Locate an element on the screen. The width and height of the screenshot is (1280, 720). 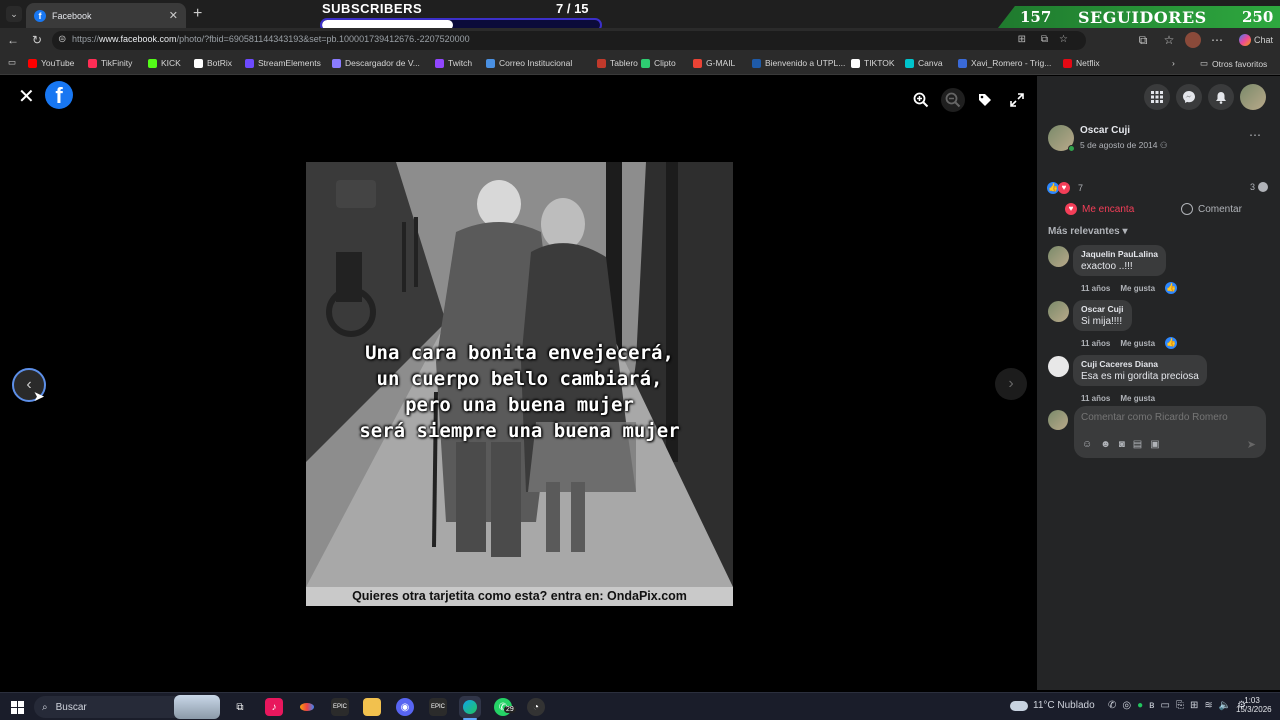
site-info-icon: ⊜ is located at coordinates (62, 39).